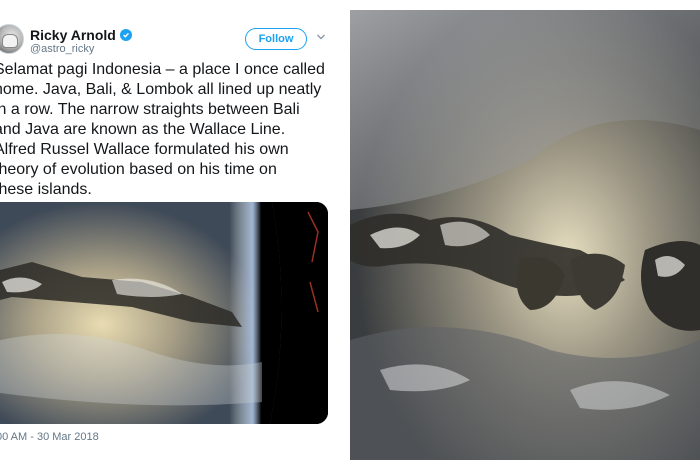 The width and height of the screenshot is (700, 465). Describe the element at coordinates (62, 49) in the screenshot. I see `author-handle: @astro_ricky` at that location.